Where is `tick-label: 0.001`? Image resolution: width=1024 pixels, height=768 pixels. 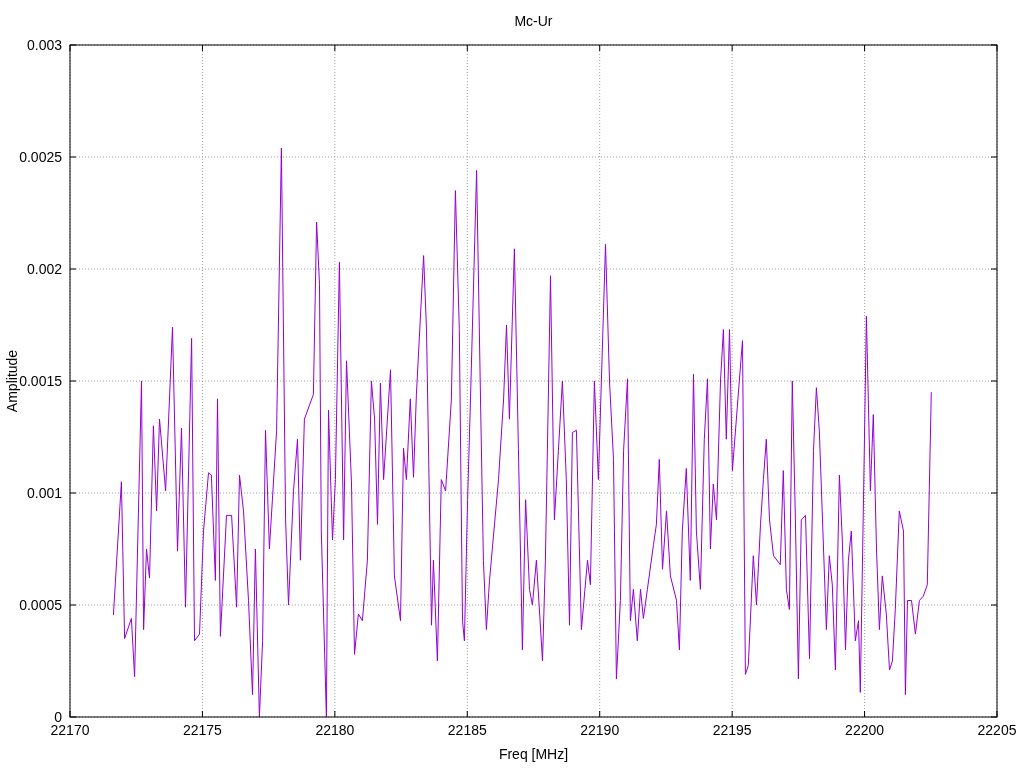 tick-label: 0.001 is located at coordinates (44, 493).